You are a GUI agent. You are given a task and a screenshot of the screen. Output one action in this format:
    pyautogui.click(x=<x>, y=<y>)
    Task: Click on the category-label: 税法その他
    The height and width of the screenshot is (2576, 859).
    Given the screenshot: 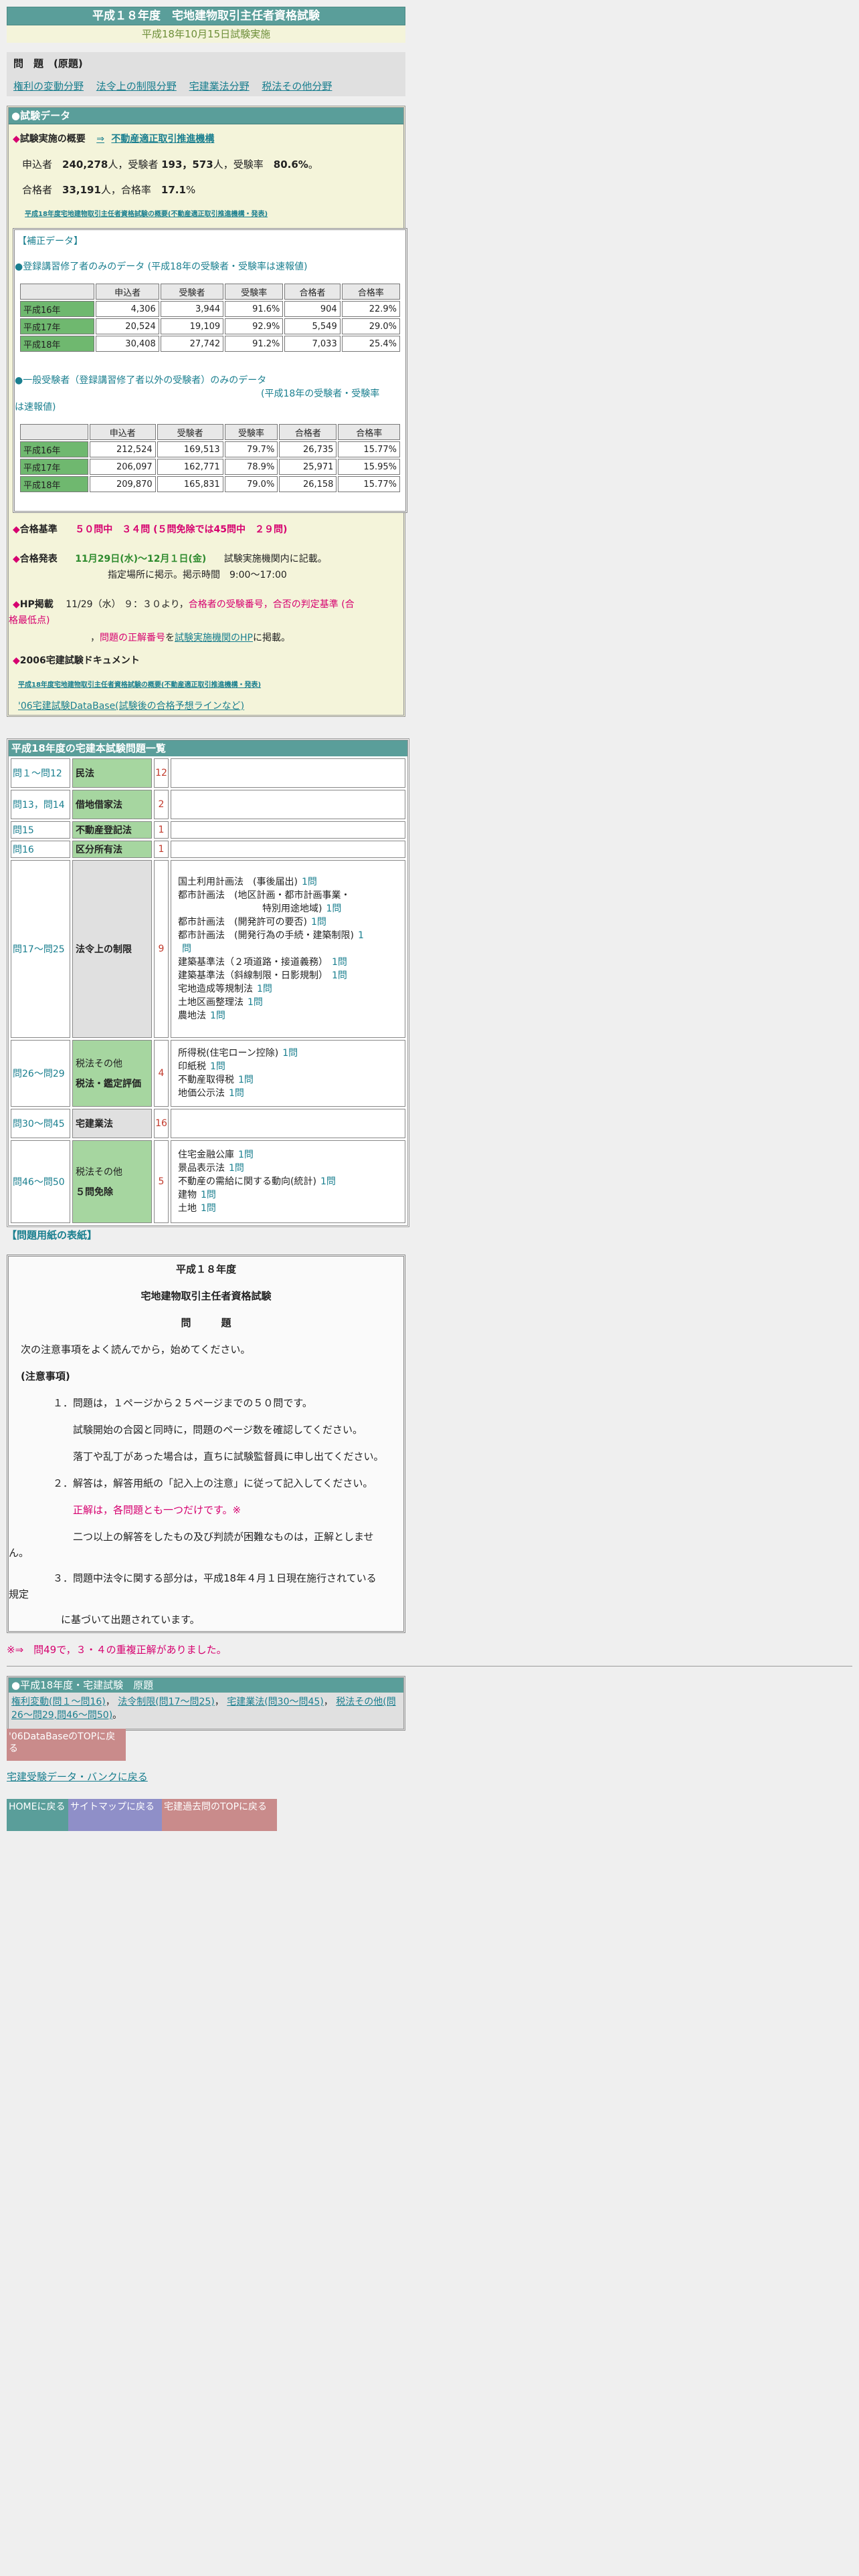 What is the action you would take?
    pyautogui.click(x=99, y=1172)
    